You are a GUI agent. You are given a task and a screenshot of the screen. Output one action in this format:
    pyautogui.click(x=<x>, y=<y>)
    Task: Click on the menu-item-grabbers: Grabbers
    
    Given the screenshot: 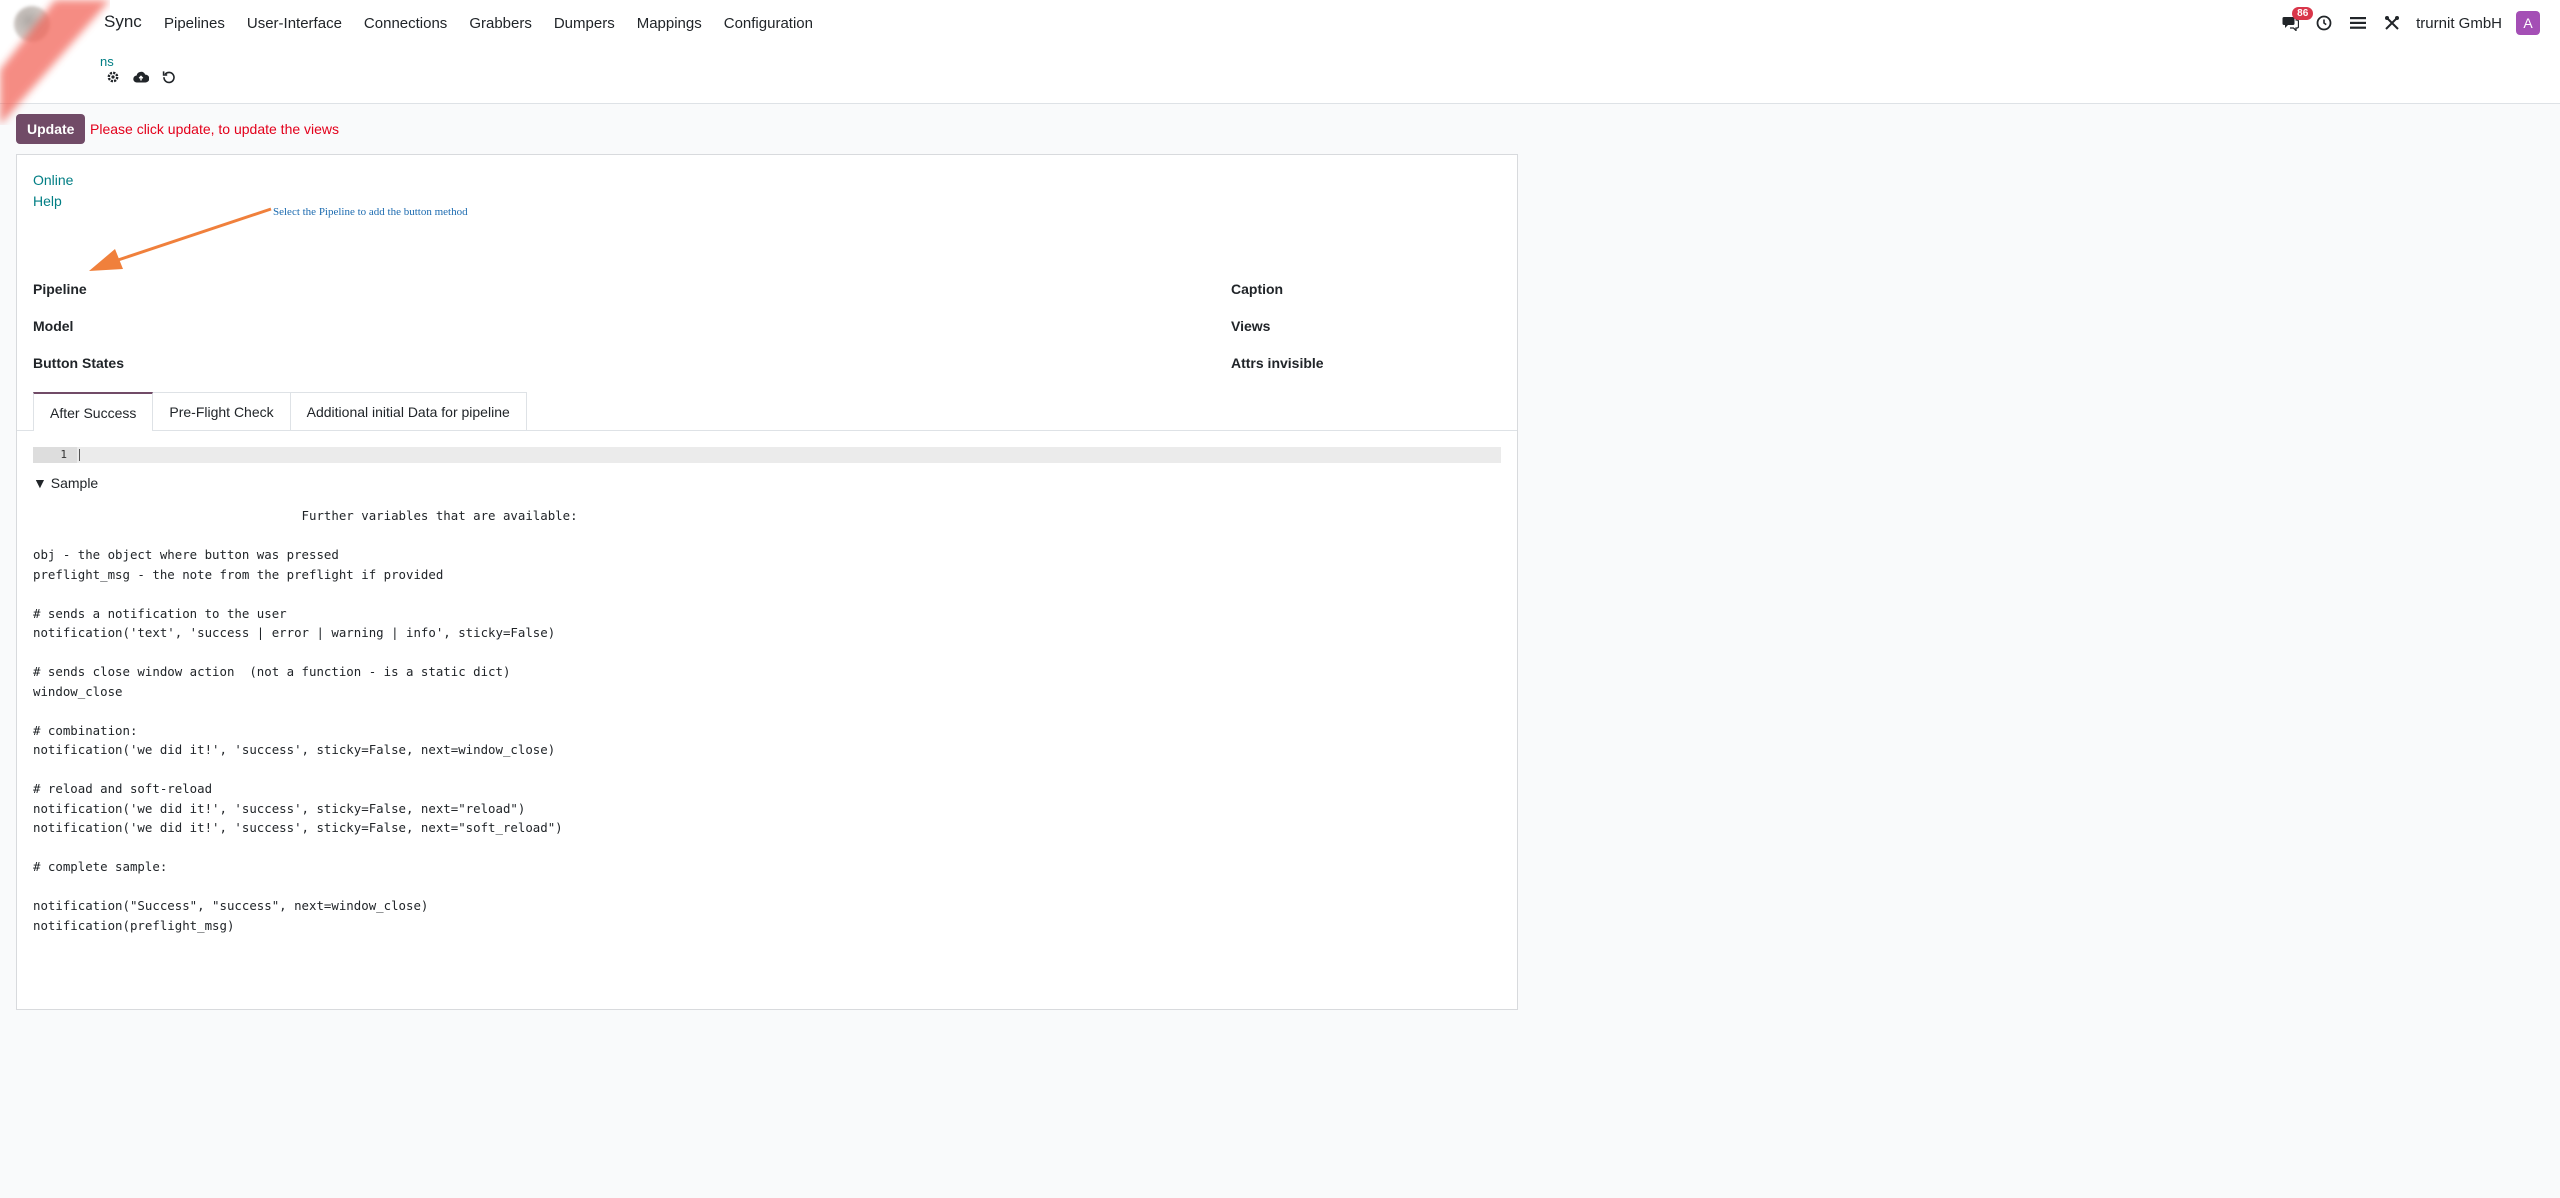 What is the action you would take?
    pyautogui.click(x=500, y=23)
    